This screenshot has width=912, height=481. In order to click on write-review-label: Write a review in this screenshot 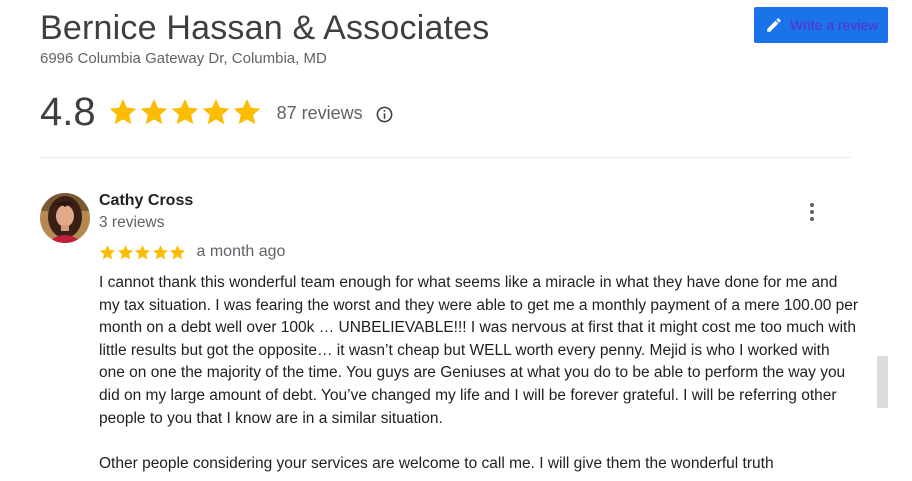, I will do `click(834, 25)`.